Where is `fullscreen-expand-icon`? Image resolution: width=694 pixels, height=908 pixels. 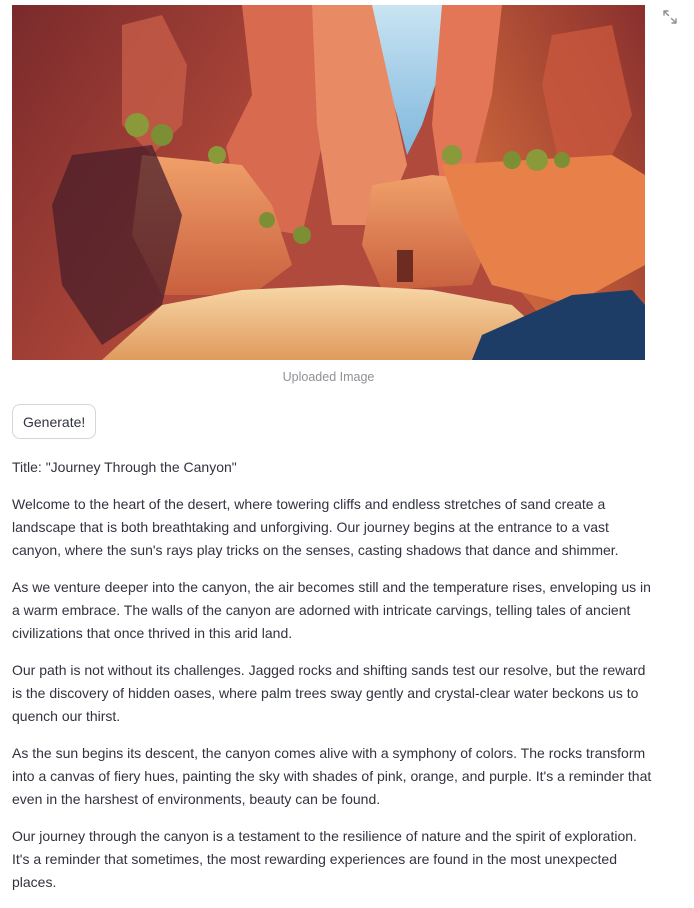
fullscreen-expand-icon is located at coordinates (670, 17).